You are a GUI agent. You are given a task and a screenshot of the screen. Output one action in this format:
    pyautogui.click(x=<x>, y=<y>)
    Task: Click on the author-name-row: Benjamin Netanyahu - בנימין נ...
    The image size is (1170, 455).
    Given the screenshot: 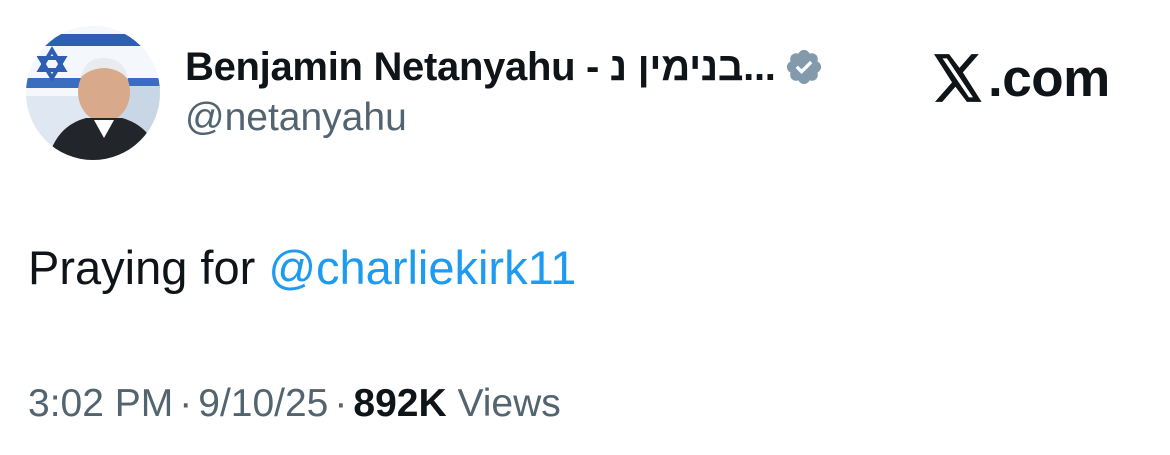 What is the action you would take?
    pyautogui.click(x=504, y=67)
    